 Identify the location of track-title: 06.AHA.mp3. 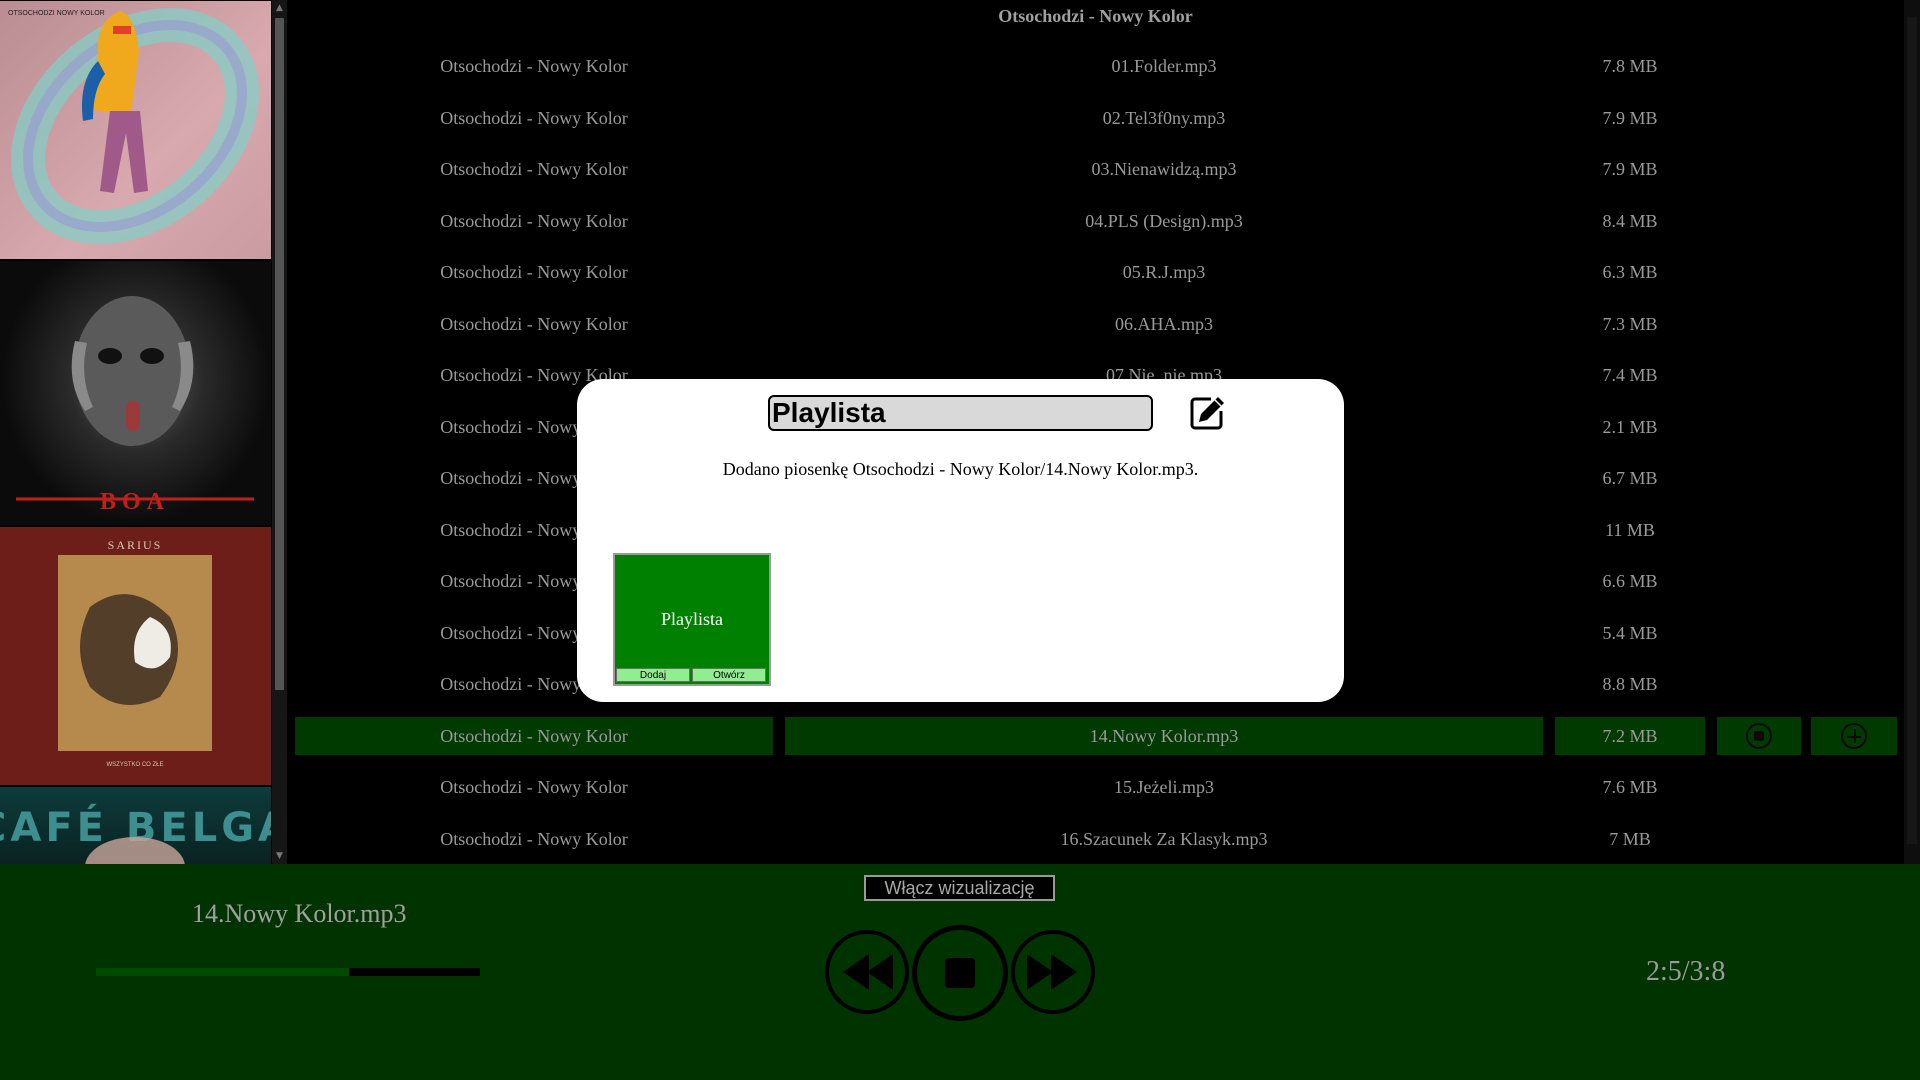
(1164, 324).